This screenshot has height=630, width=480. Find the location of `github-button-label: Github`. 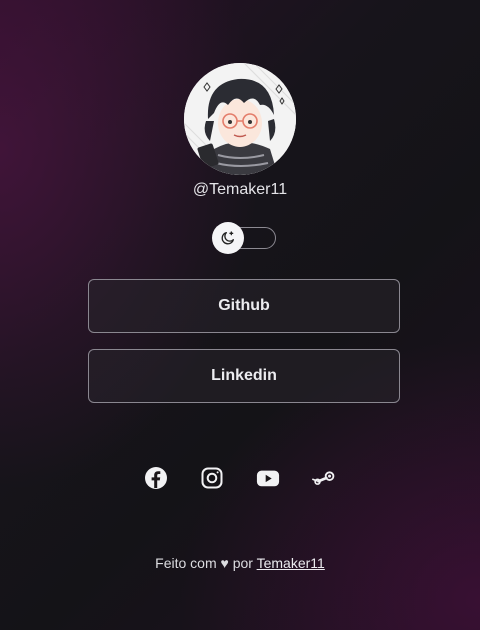

github-button-label: Github is located at coordinates (244, 305).